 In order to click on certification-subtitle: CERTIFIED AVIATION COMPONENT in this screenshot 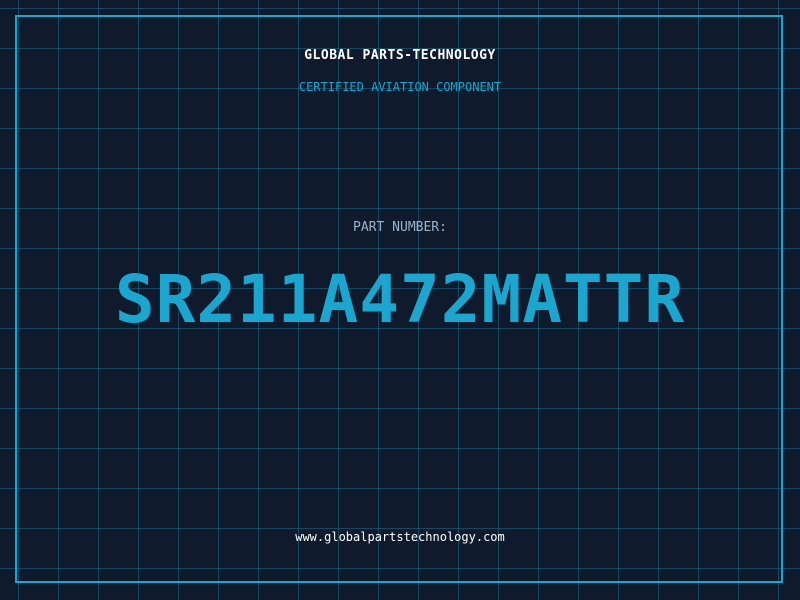, I will do `click(400, 87)`.